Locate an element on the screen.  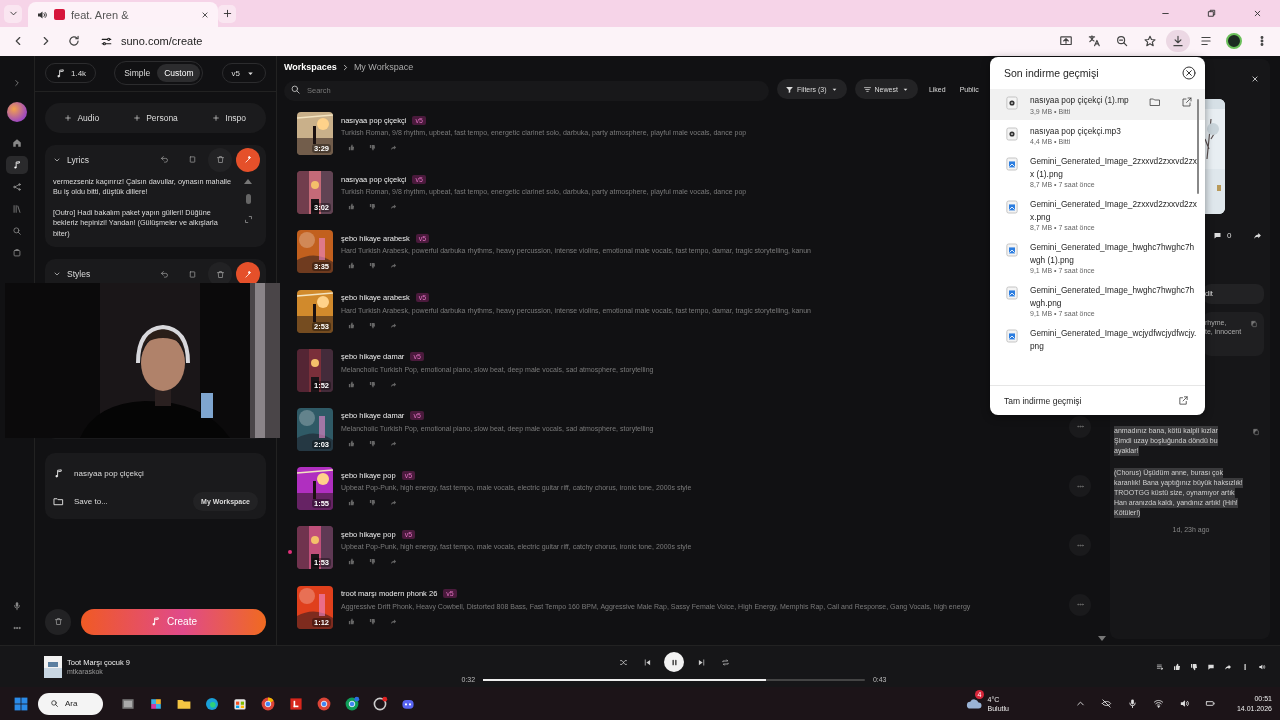
section-toggle: Lyrics is located at coordinates (71, 159).